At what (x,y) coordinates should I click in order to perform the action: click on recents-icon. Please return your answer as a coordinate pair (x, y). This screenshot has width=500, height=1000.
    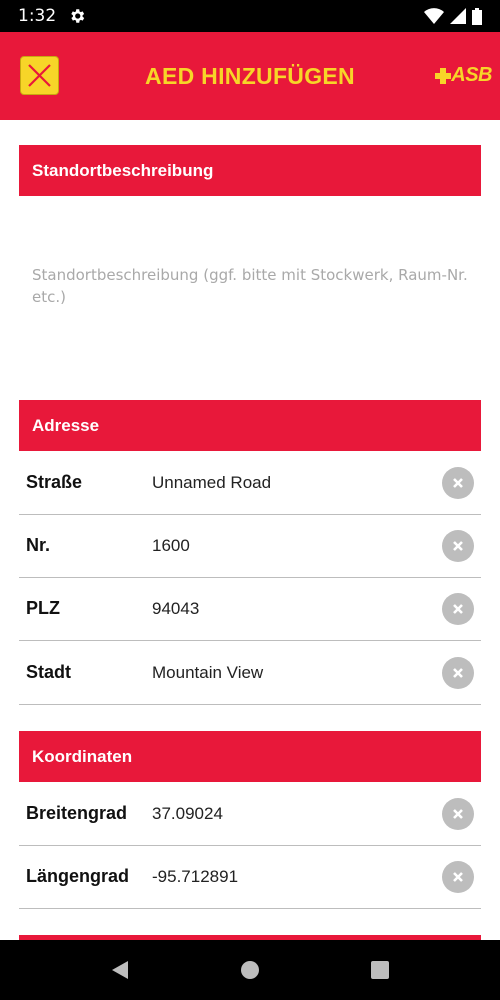
    Looking at the image, I should click on (380, 970).